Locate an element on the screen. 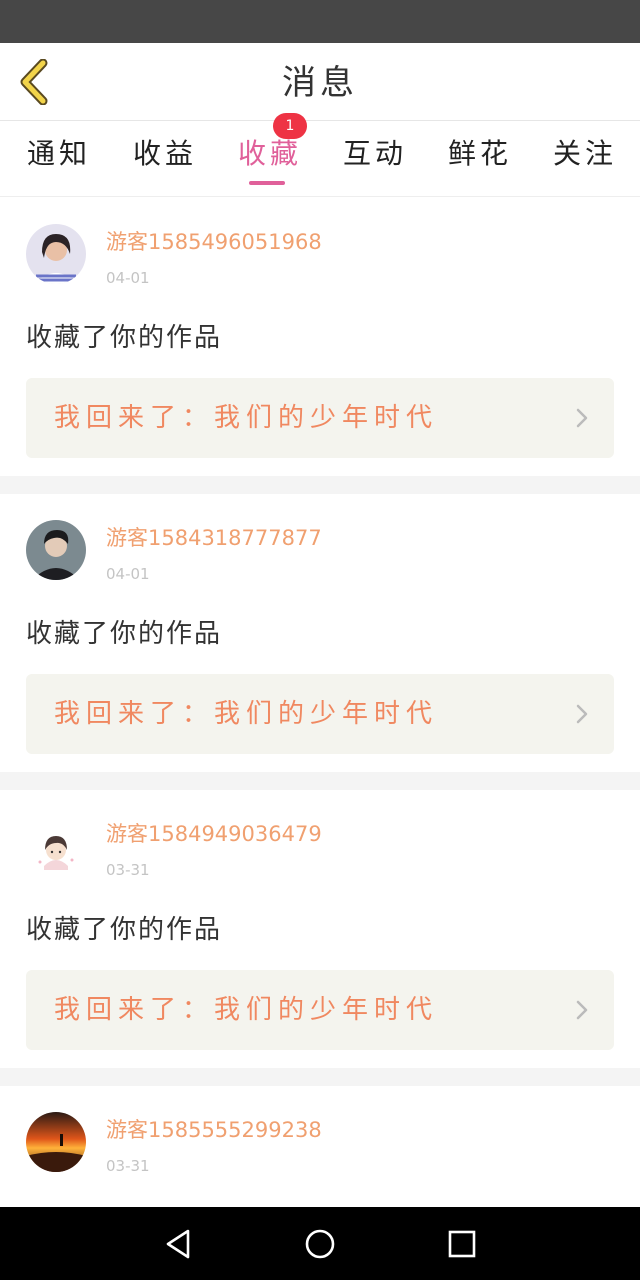  tab-label: 收益 is located at coordinates (164, 153).